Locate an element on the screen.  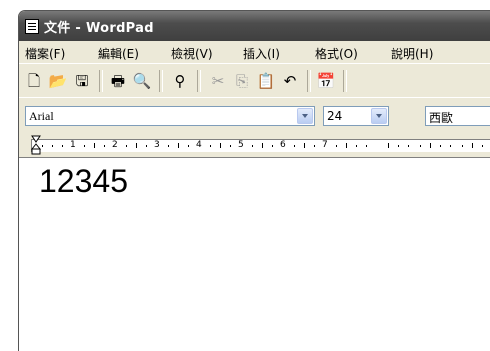
menu-insert: 插入(I) is located at coordinates (261, 53).